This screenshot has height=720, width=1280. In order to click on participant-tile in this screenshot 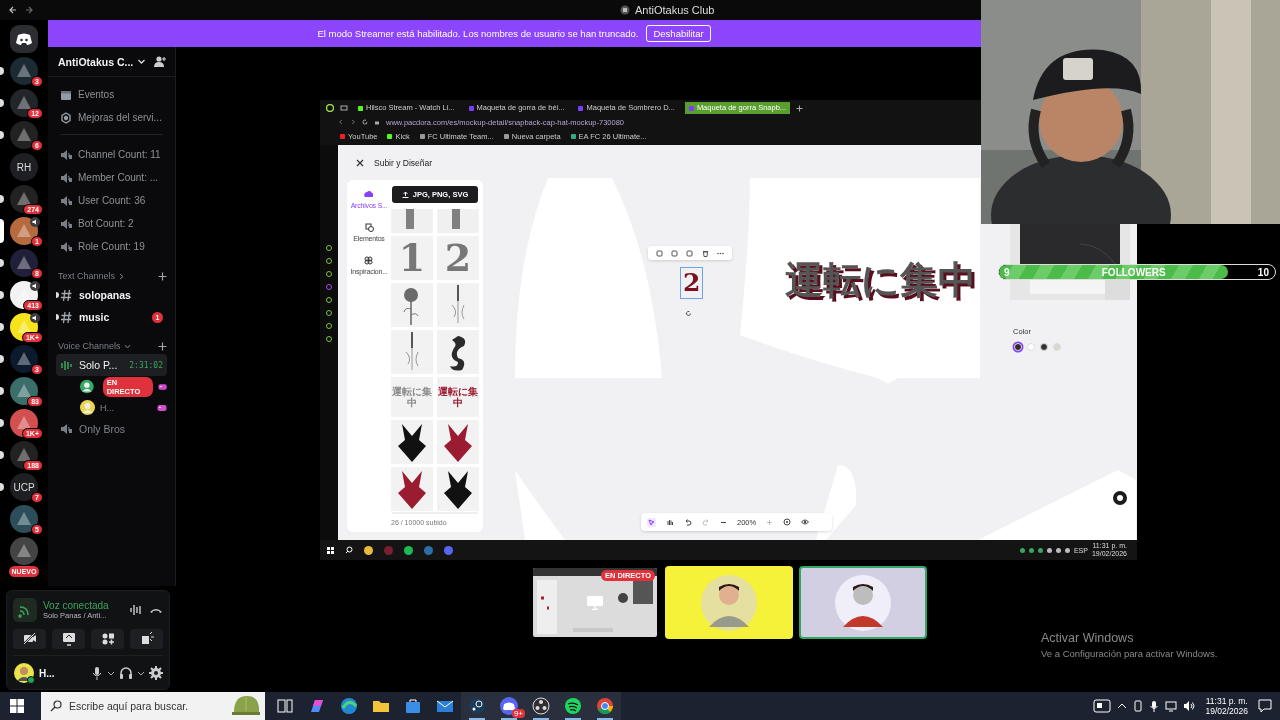, I will do `click(729, 602)`.